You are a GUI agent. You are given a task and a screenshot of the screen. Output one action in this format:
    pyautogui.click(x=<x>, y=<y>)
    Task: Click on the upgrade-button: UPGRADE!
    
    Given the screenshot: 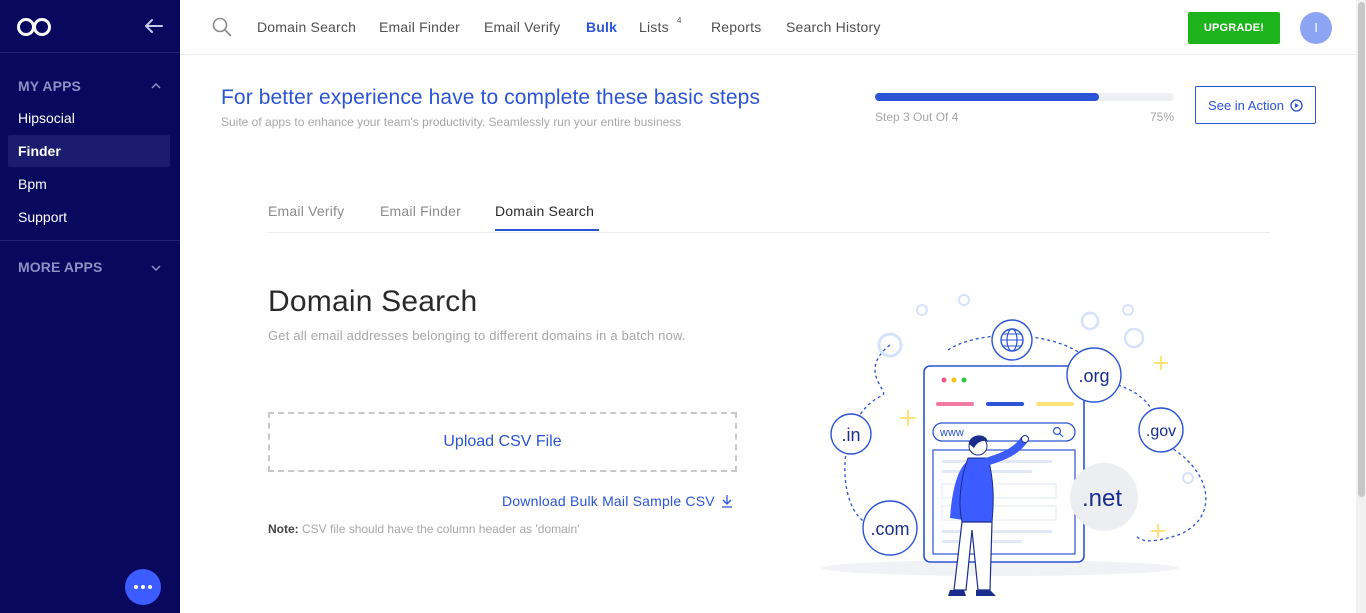 What is the action you would take?
    pyautogui.click(x=1234, y=28)
    